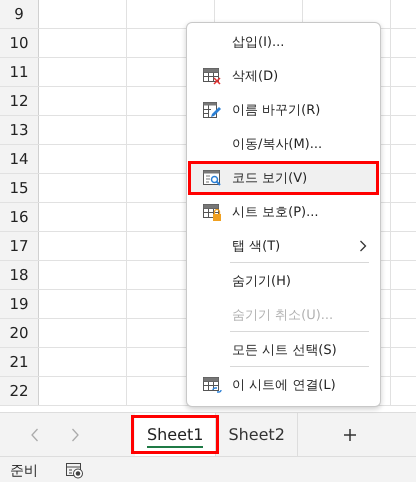  I want to click on row-number: 18, so click(19, 275).